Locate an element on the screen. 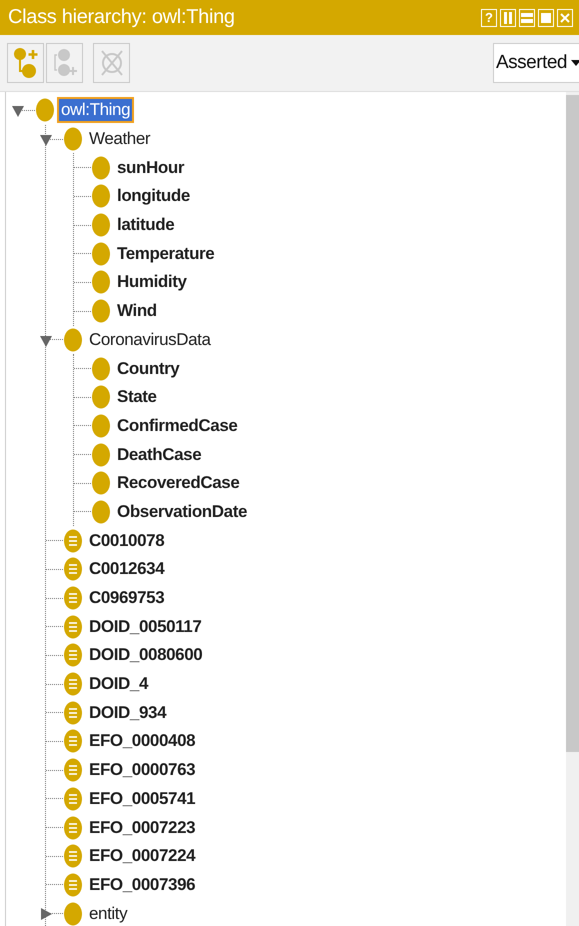 The height and width of the screenshot is (926, 579). split-vertical-icon is located at coordinates (508, 18).